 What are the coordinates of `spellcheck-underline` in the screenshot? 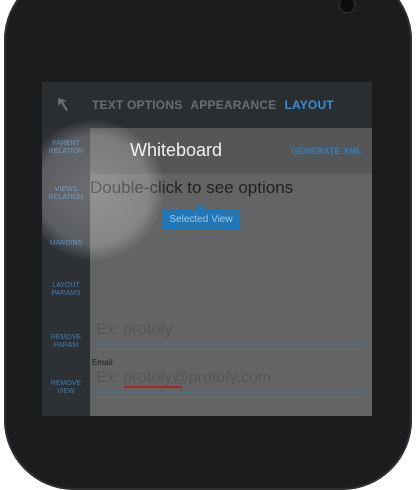 It's located at (153, 387).